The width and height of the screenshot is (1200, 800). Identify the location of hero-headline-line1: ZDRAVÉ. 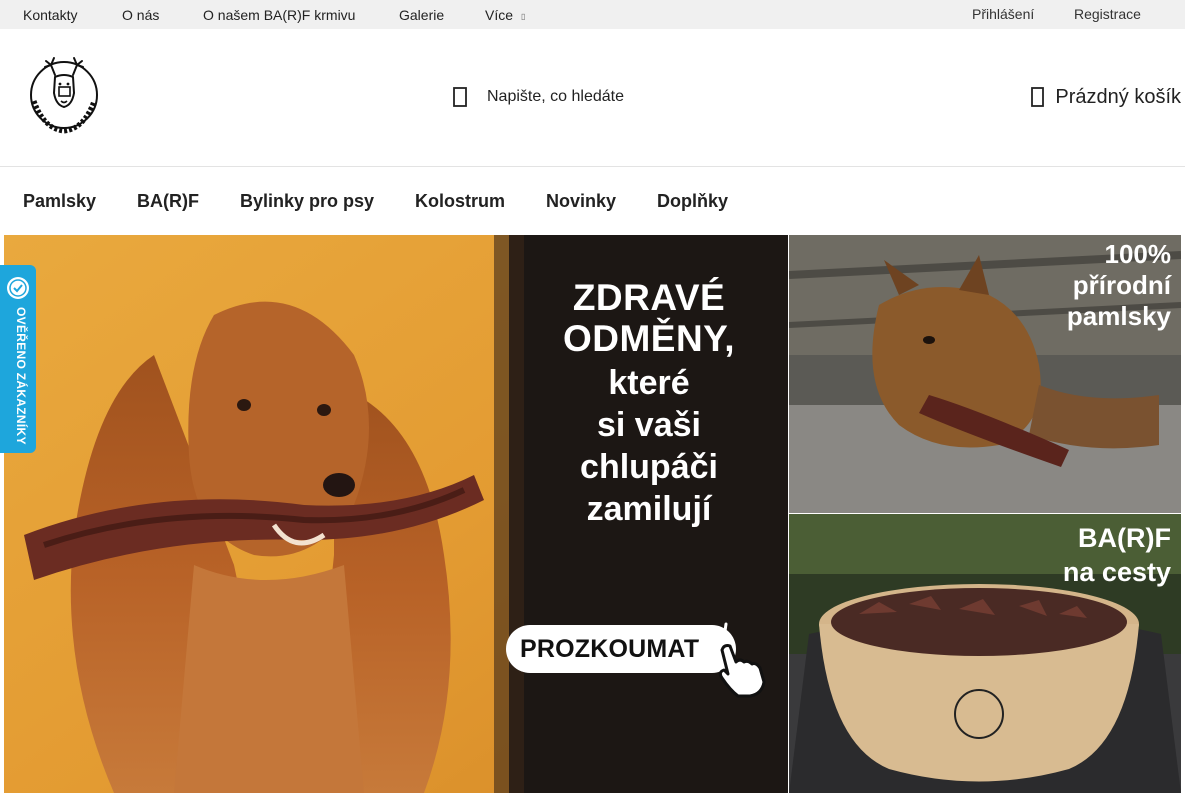
(649, 297).